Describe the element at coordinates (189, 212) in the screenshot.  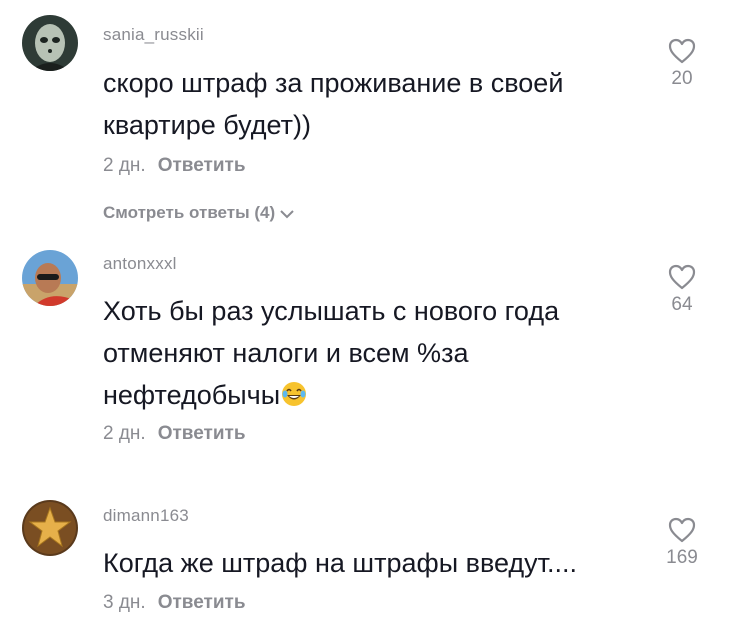
I see `view-replies-label: Смотреть ответы (4)` at that location.